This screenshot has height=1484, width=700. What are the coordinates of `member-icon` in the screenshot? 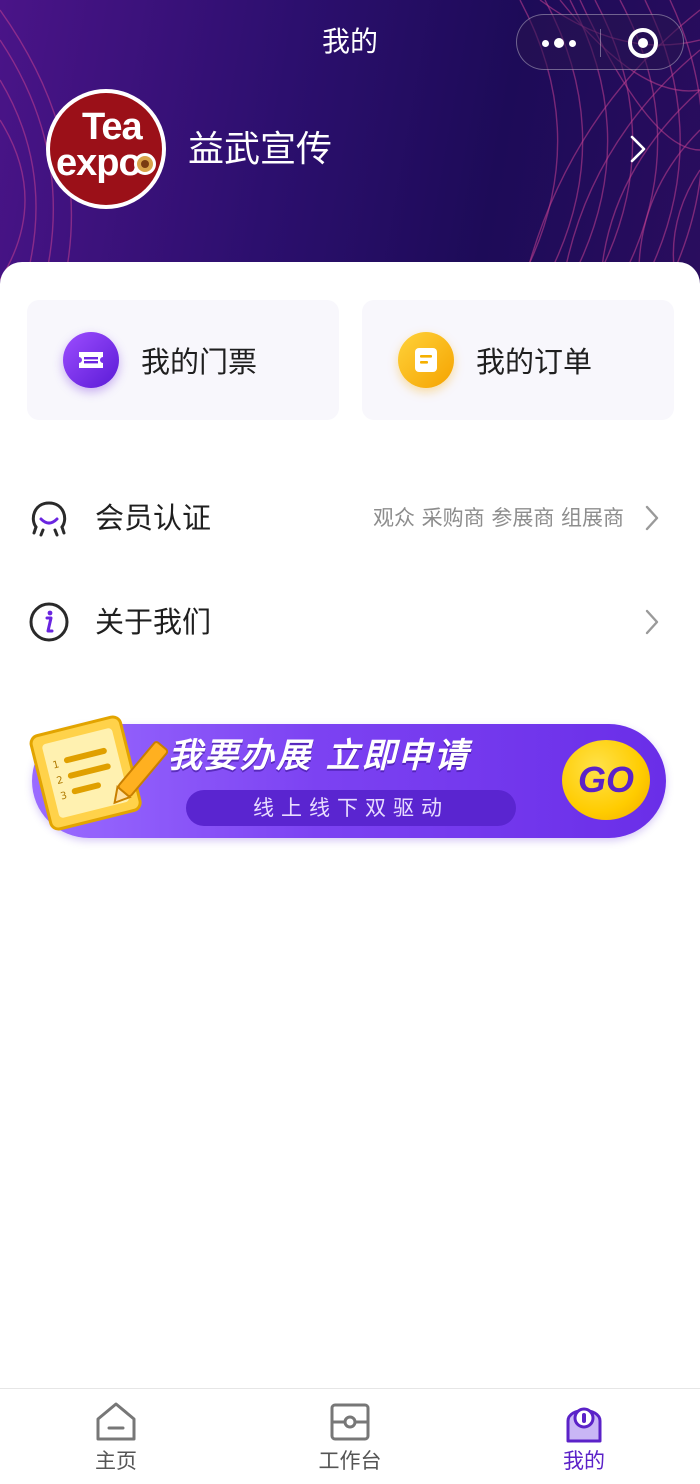 It's located at (49, 519).